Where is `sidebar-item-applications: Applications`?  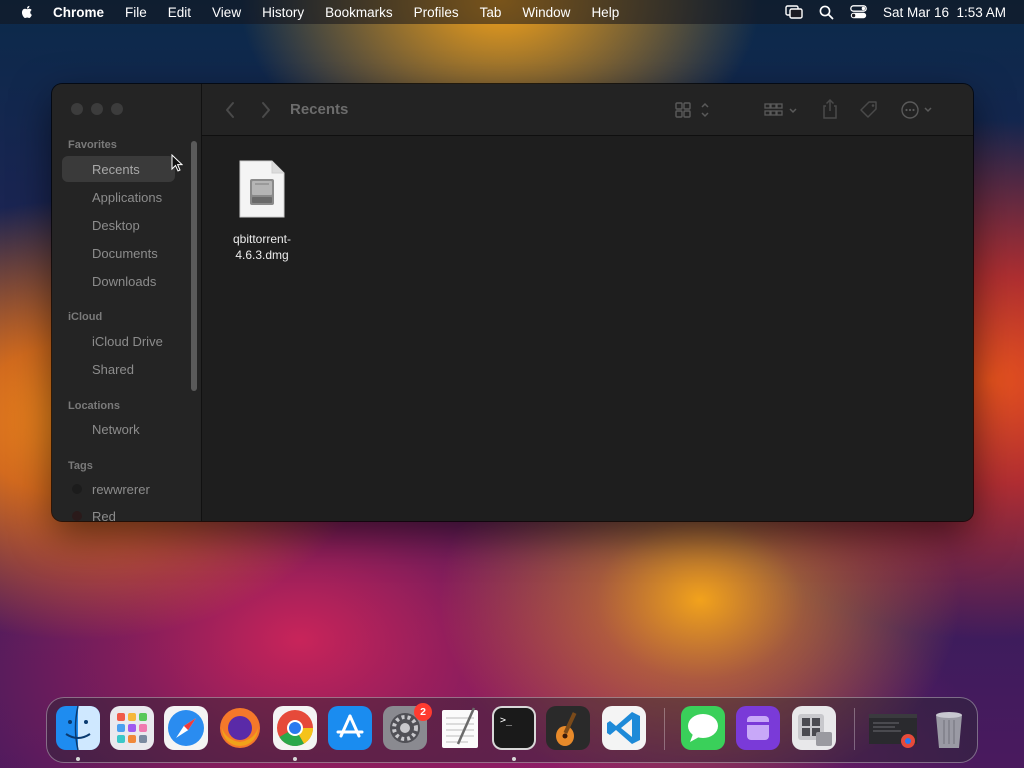
sidebar-item-applications: Applications is located at coordinates (118, 197).